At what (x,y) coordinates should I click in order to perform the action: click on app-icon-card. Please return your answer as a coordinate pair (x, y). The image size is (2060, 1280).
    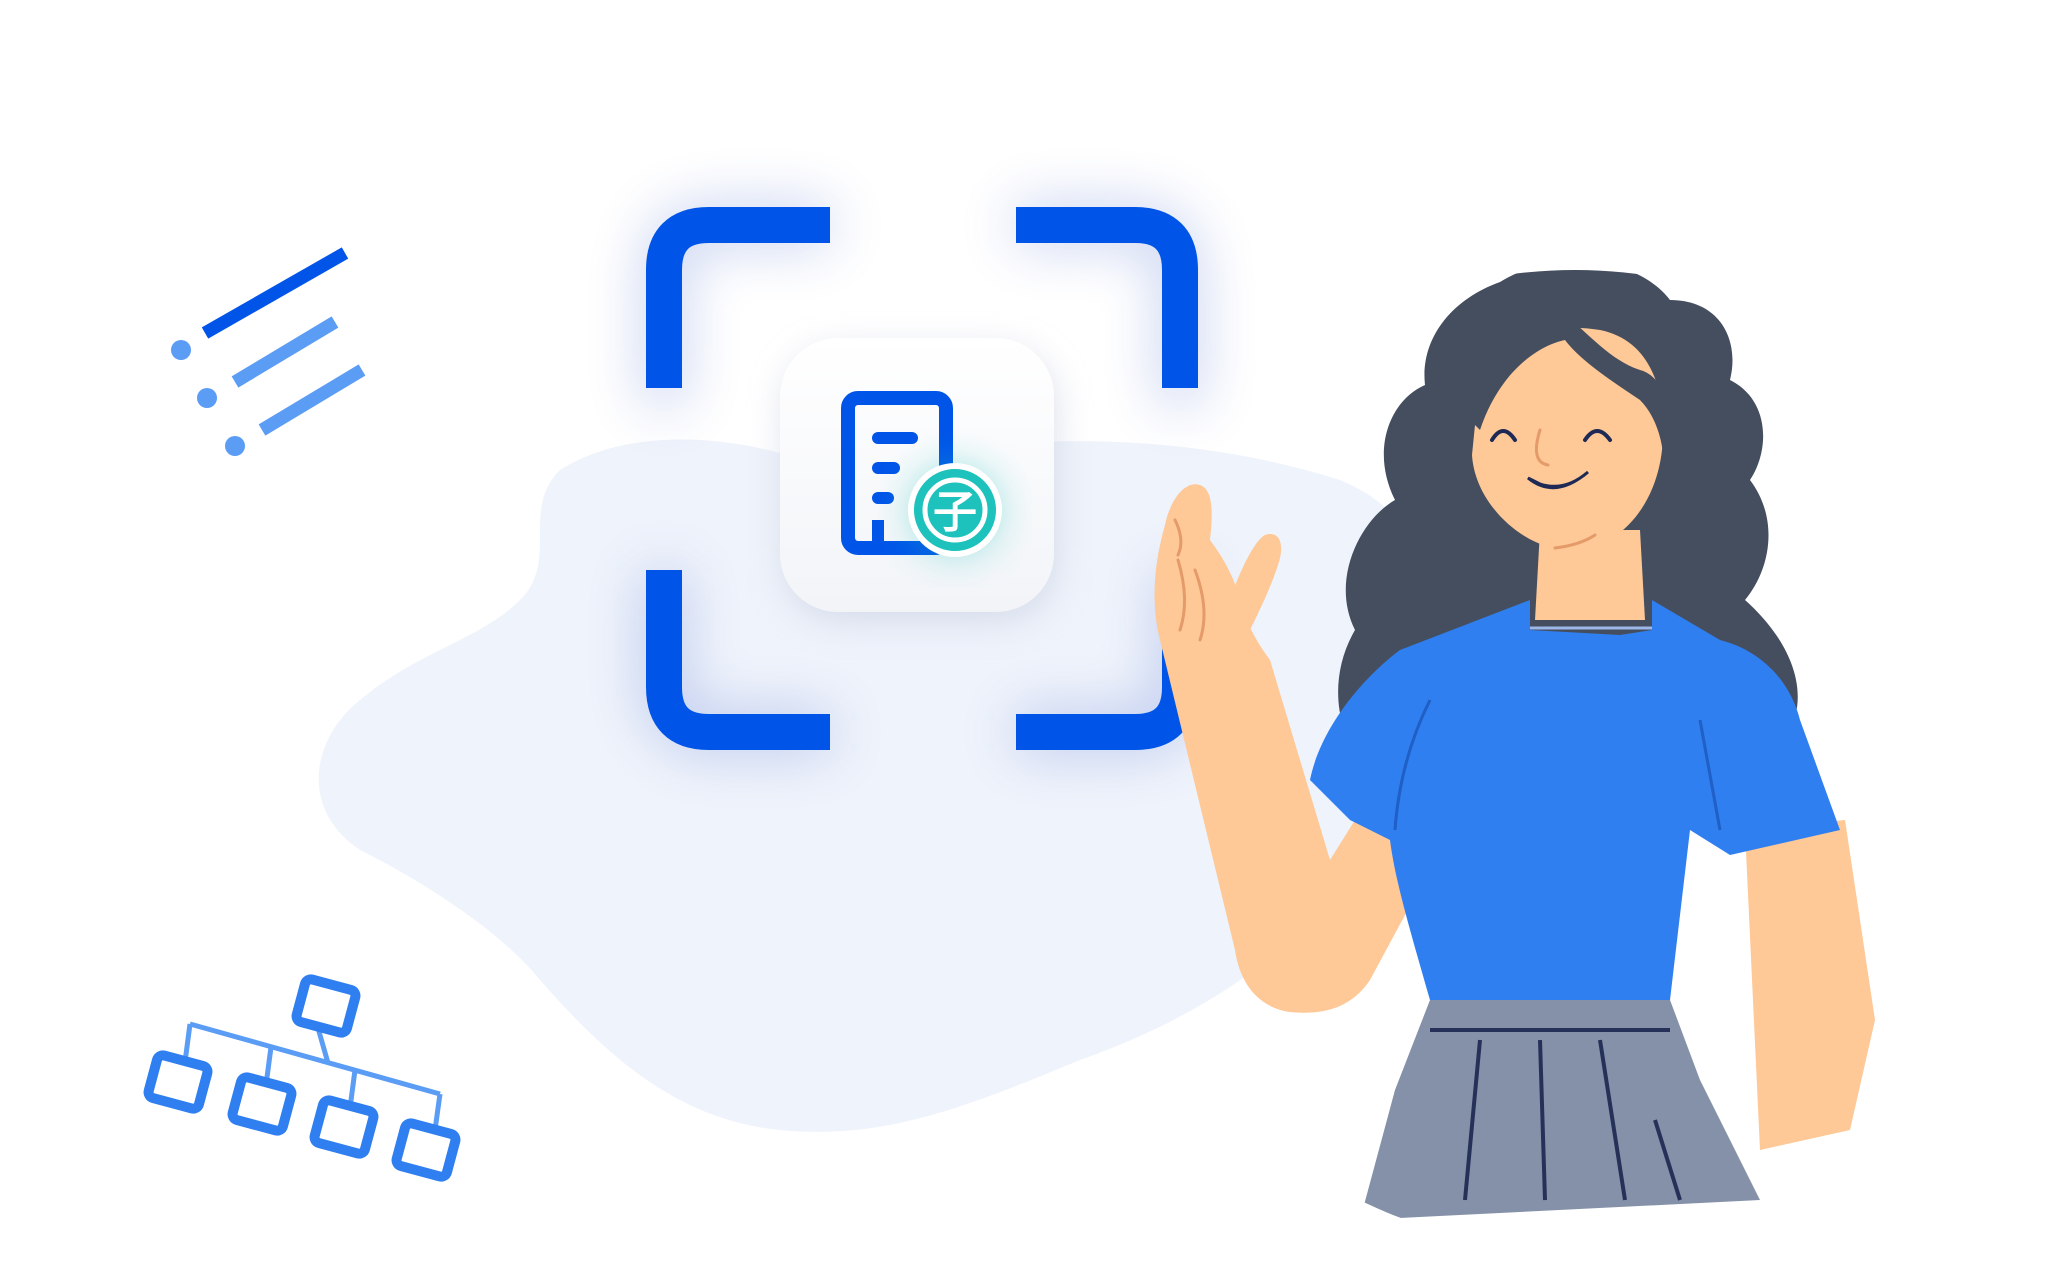
    Looking at the image, I should click on (917, 475).